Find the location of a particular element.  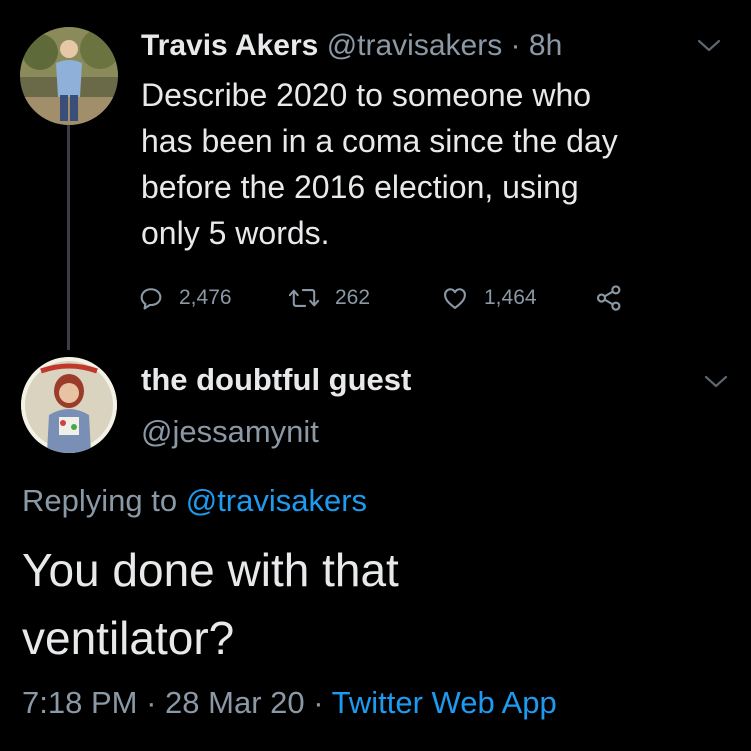

reply-author-name: the doubtful guest is located at coordinates (276, 380).